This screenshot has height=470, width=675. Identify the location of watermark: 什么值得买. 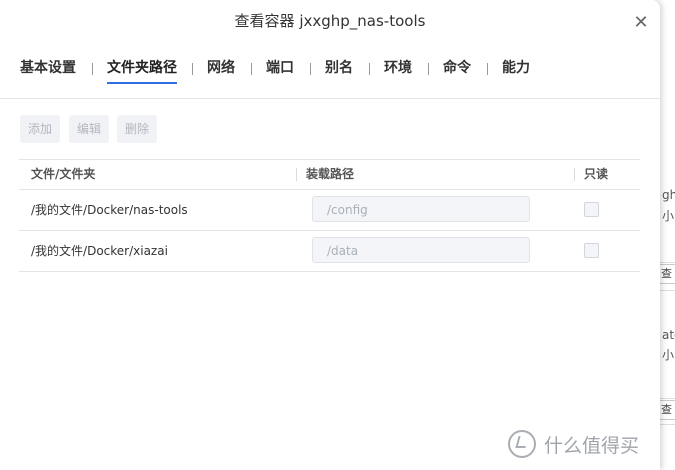
(573, 444).